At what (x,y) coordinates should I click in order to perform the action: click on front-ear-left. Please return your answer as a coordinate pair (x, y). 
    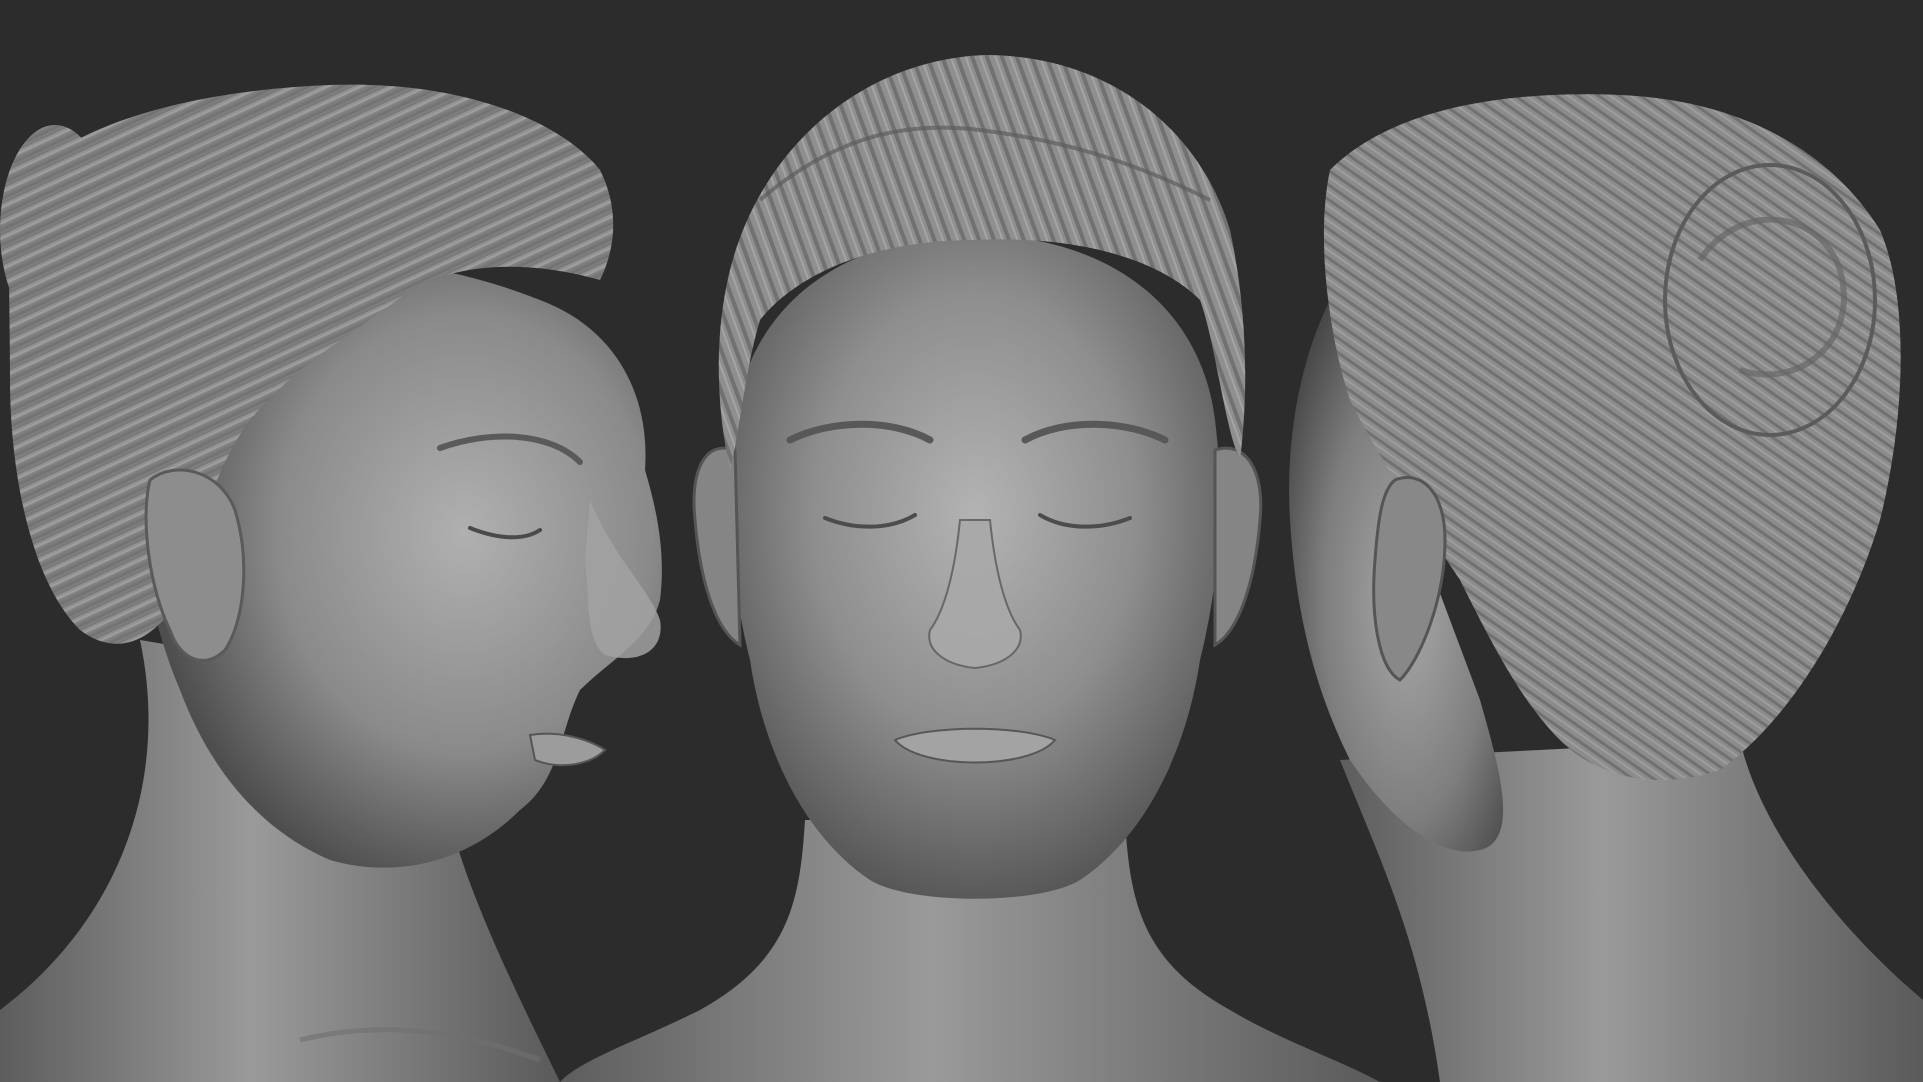
    Looking at the image, I should click on (717, 547).